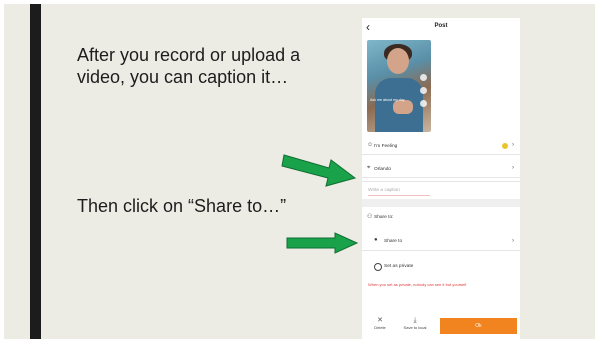  What do you see at coordinates (399, 266) in the screenshot?
I see `set-private-label: Set as private` at bounding box center [399, 266].